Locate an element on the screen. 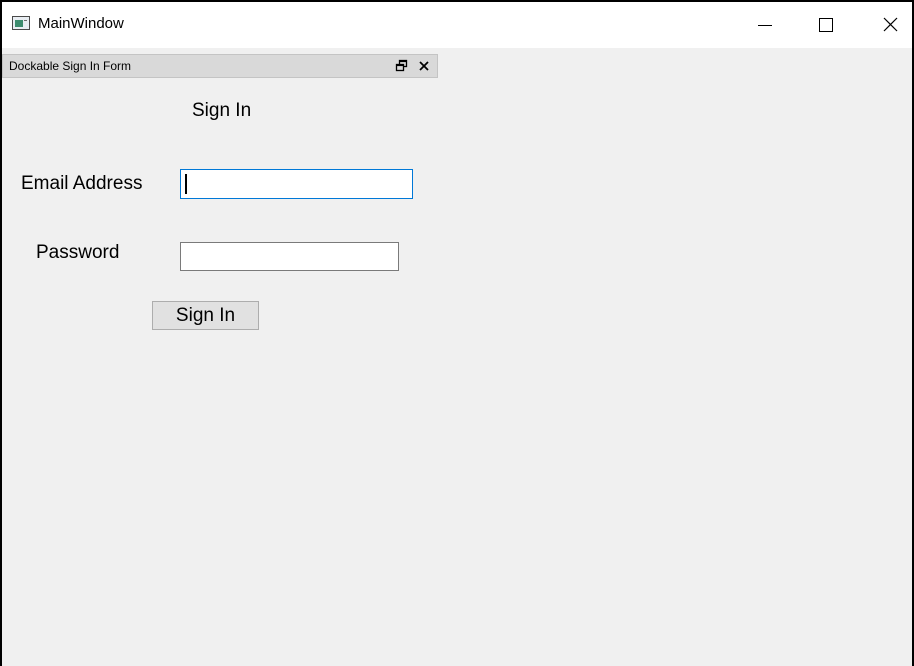 The image size is (914, 666). minimize-button is located at coordinates (769, 25).